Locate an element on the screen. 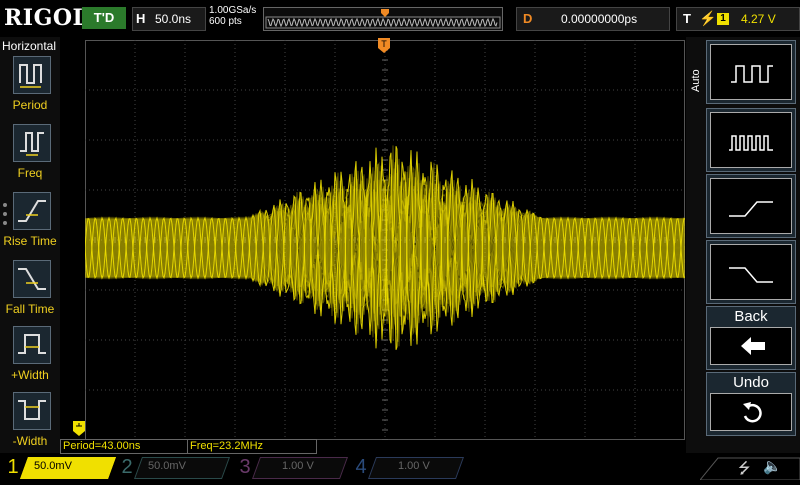 This screenshot has height=485, width=800. channel-number: 2 is located at coordinates (127, 467).